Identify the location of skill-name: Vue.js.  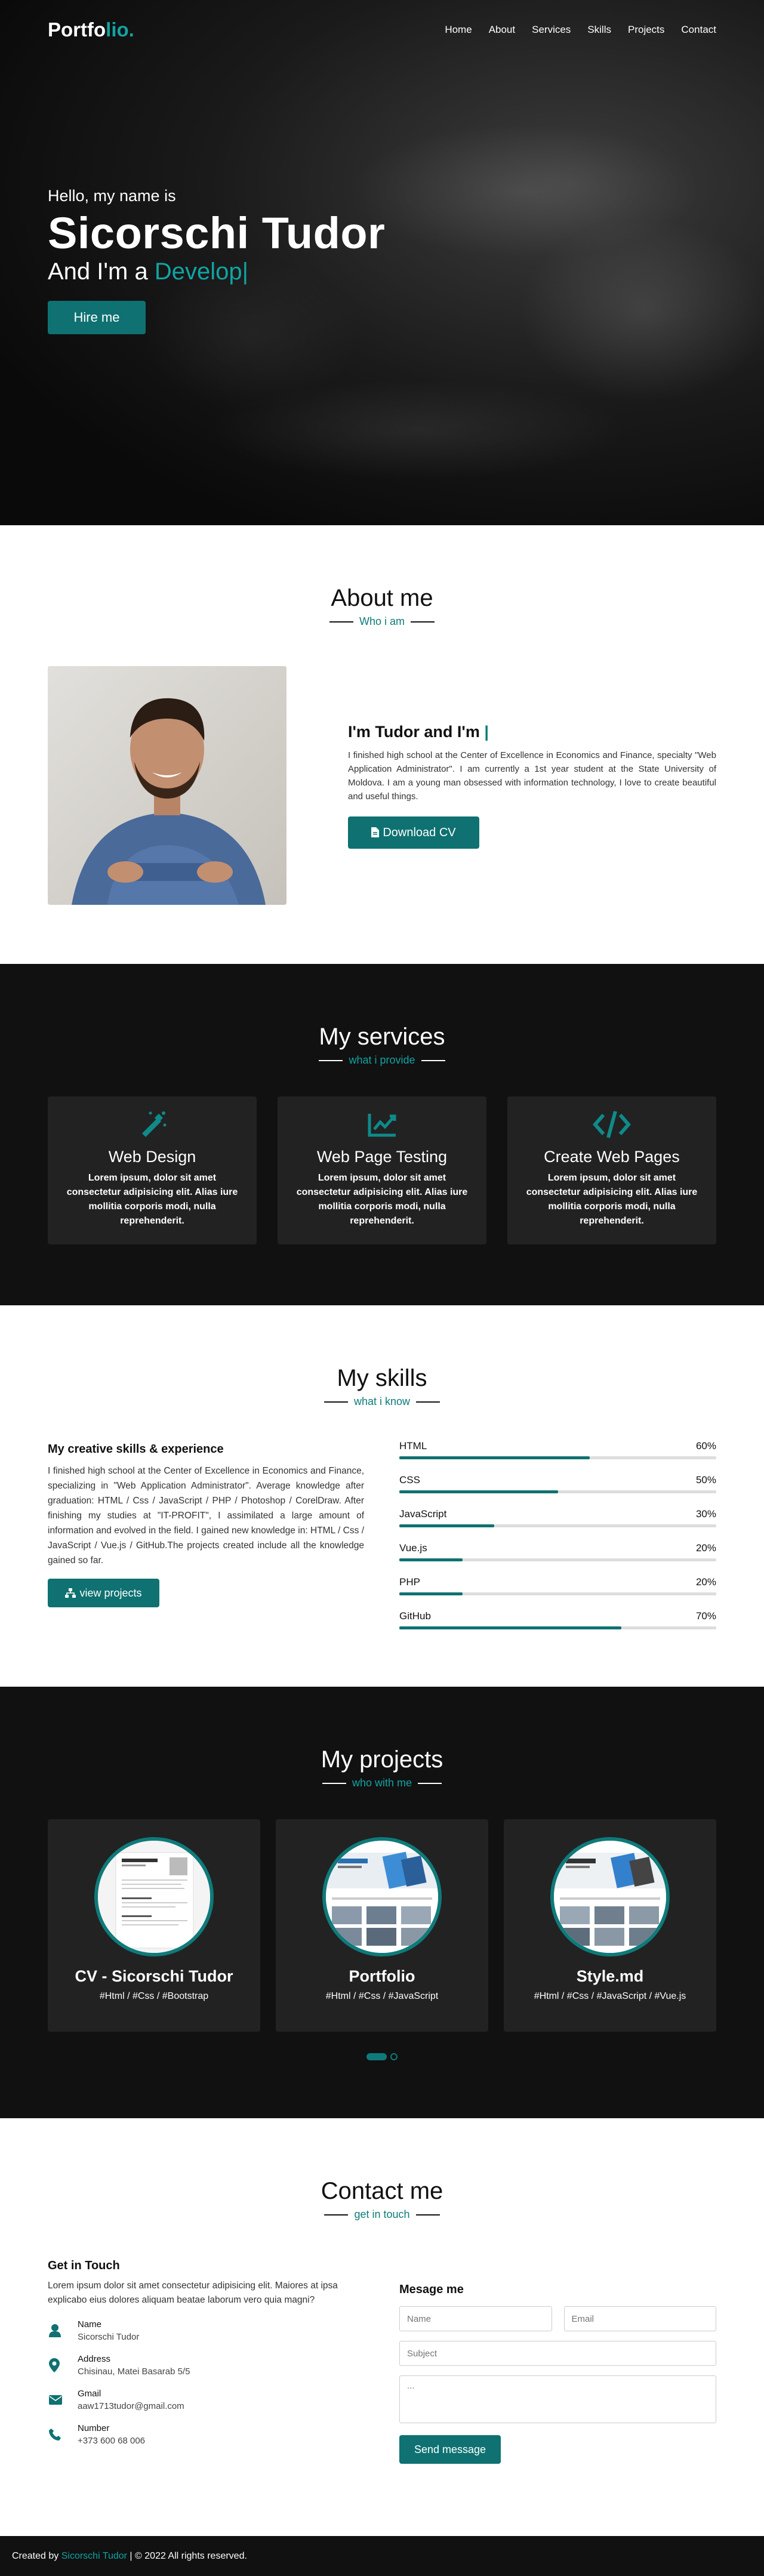
(413, 1548).